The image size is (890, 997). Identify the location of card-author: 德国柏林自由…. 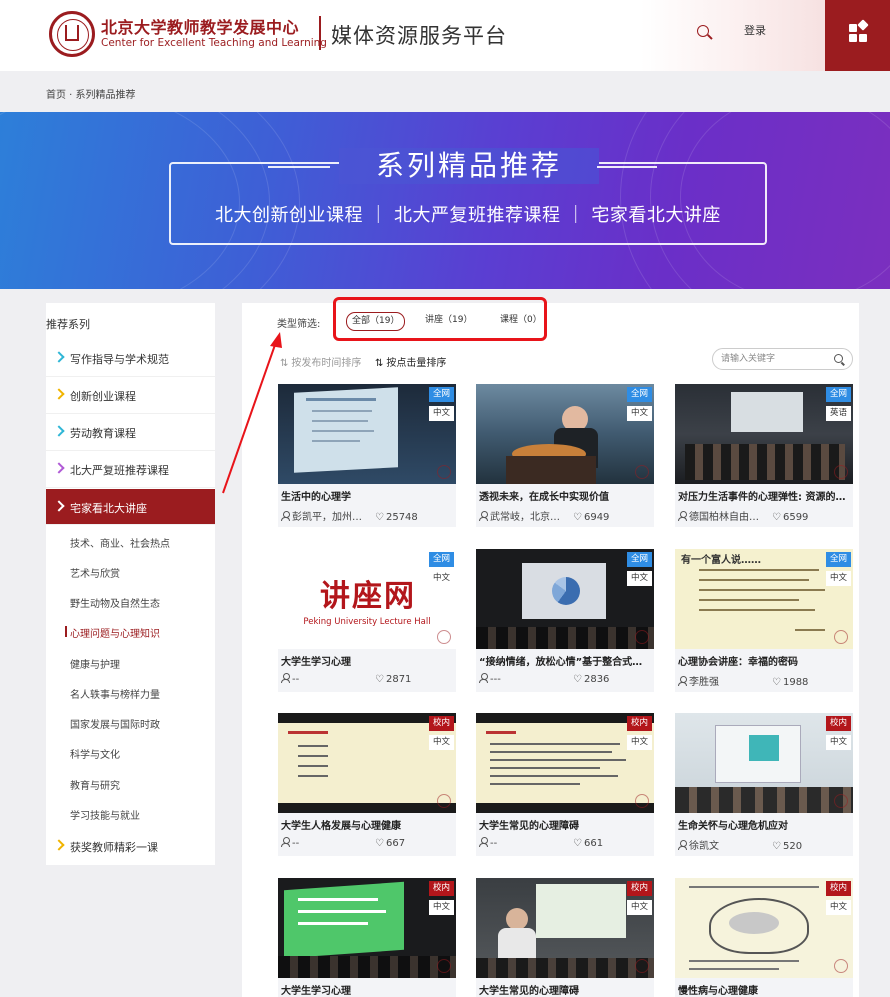
(724, 517).